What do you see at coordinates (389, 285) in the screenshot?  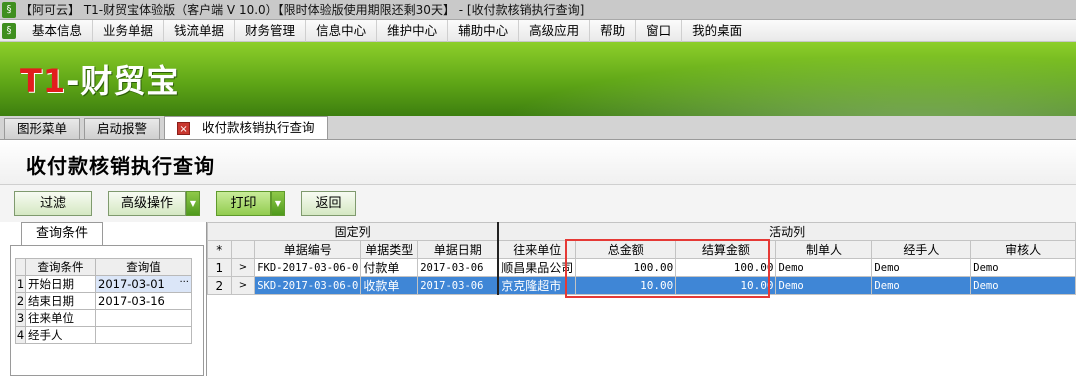 I see `cell-doc-type: 收款单` at bounding box center [389, 285].